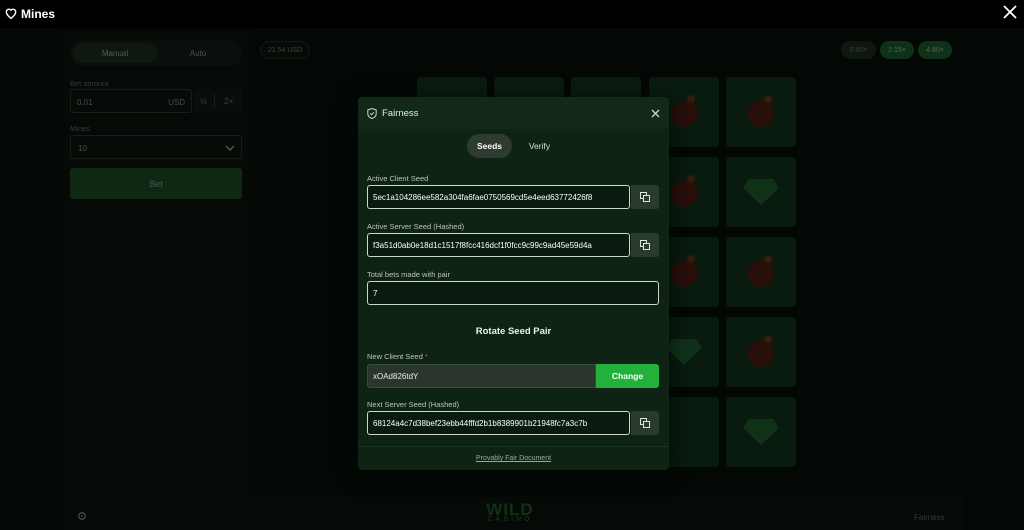  Describe the element at coordinates (513, 293) in the screenshot. I see `total-bets-field: 7` at that location.